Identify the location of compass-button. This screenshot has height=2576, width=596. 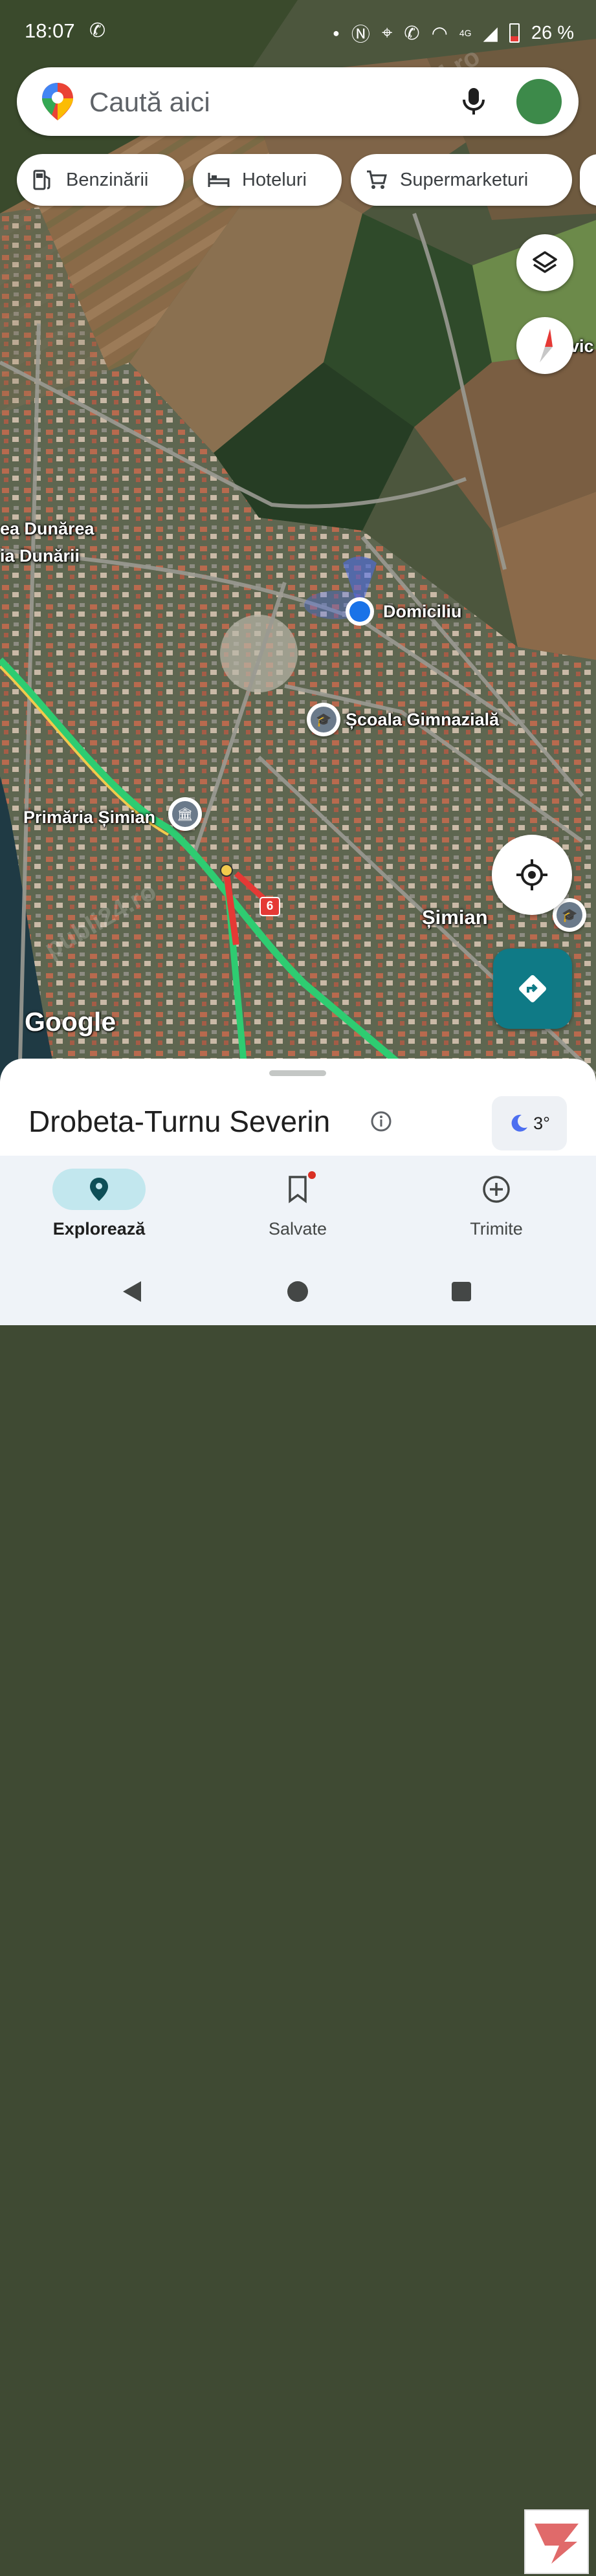
(544, 345).